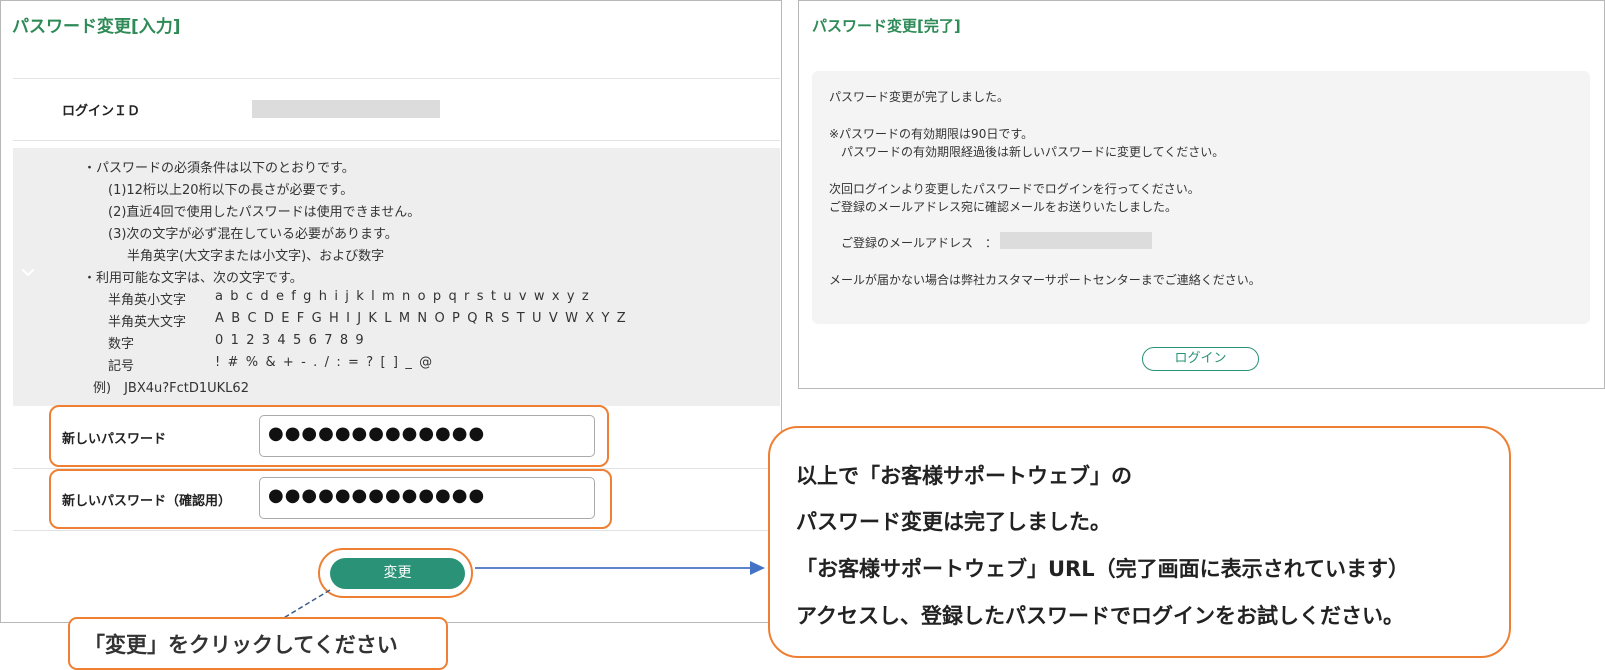 The height and width of the screenshot is (670, 1605). I want to click on registered-email-label: ご登録のメールアドレス ：, so click(919, 243).